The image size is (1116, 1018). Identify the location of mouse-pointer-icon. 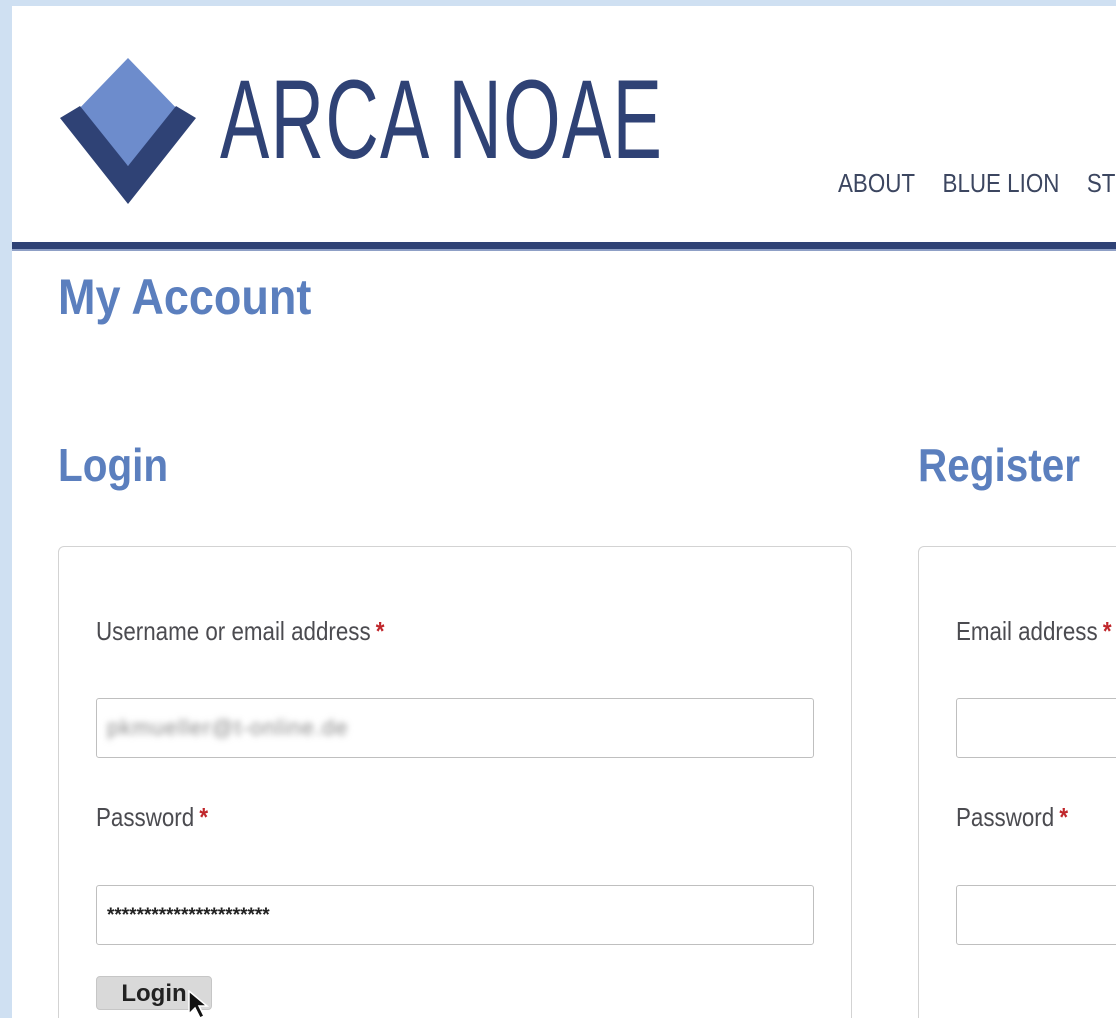
(199, 1004).